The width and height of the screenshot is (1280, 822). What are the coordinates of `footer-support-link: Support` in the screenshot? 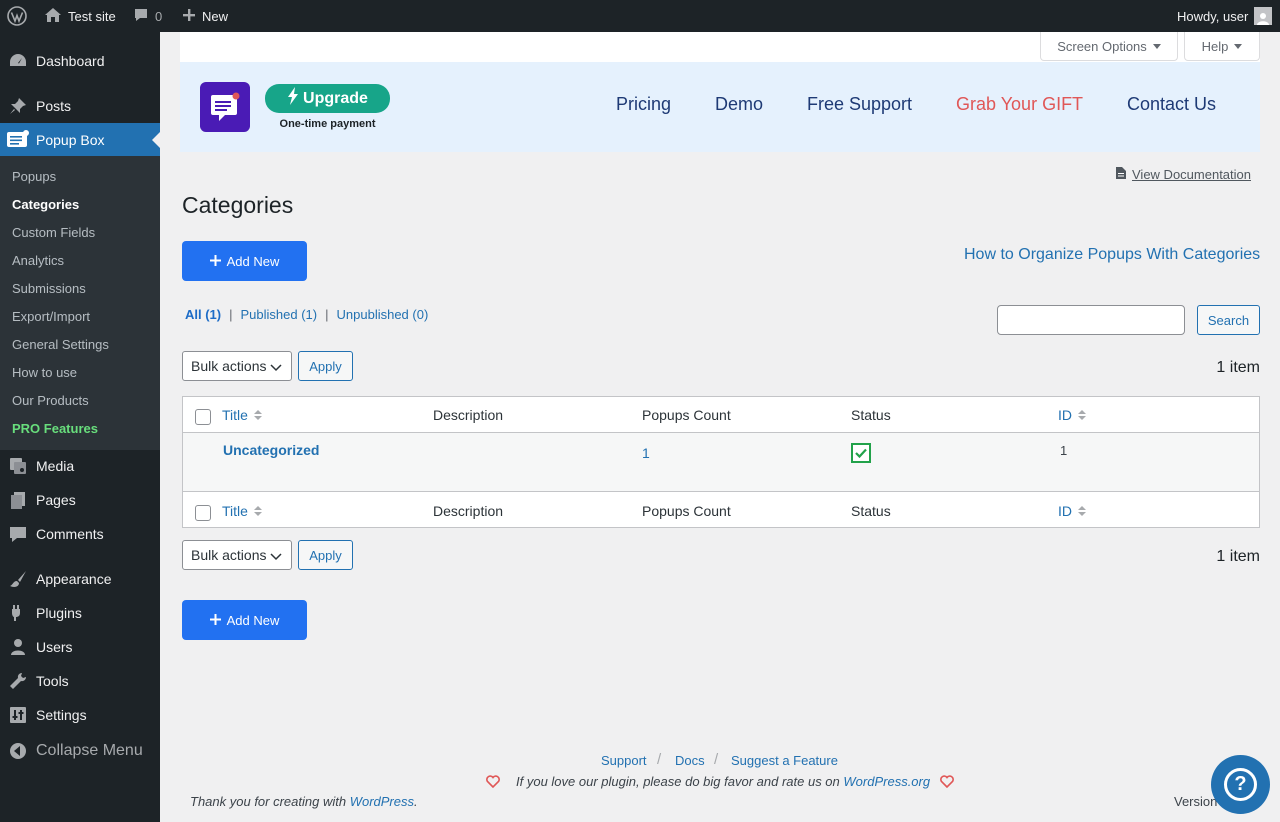 It's located at (624, 760).